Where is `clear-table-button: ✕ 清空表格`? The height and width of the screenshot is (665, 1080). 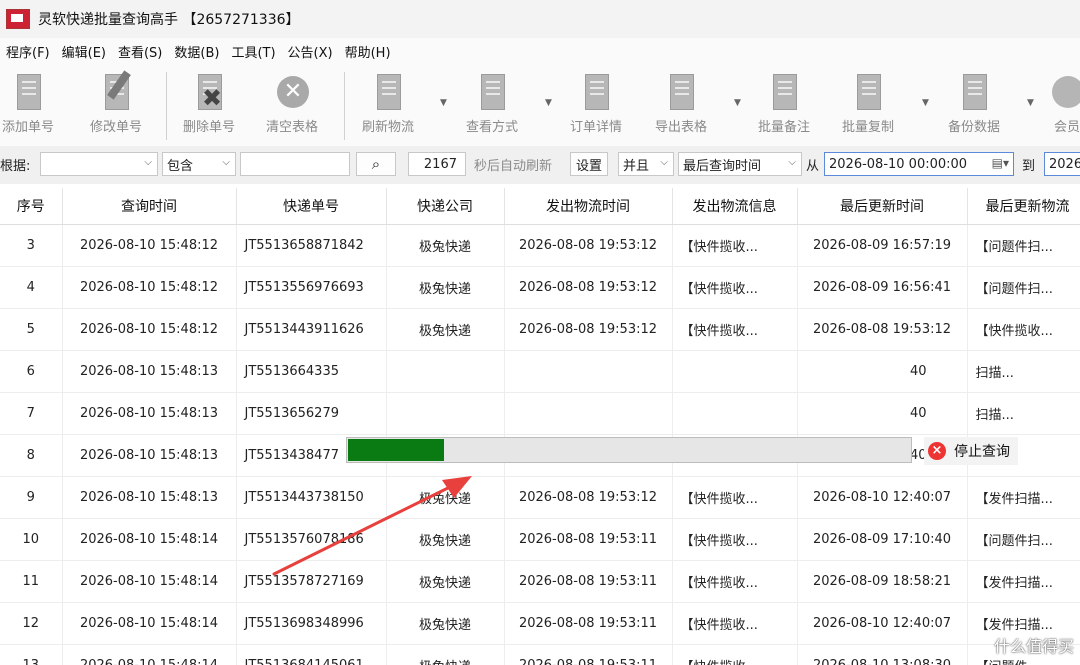 clear-table-button: ✕ 清空表格 is located at coordinates (292, 102).